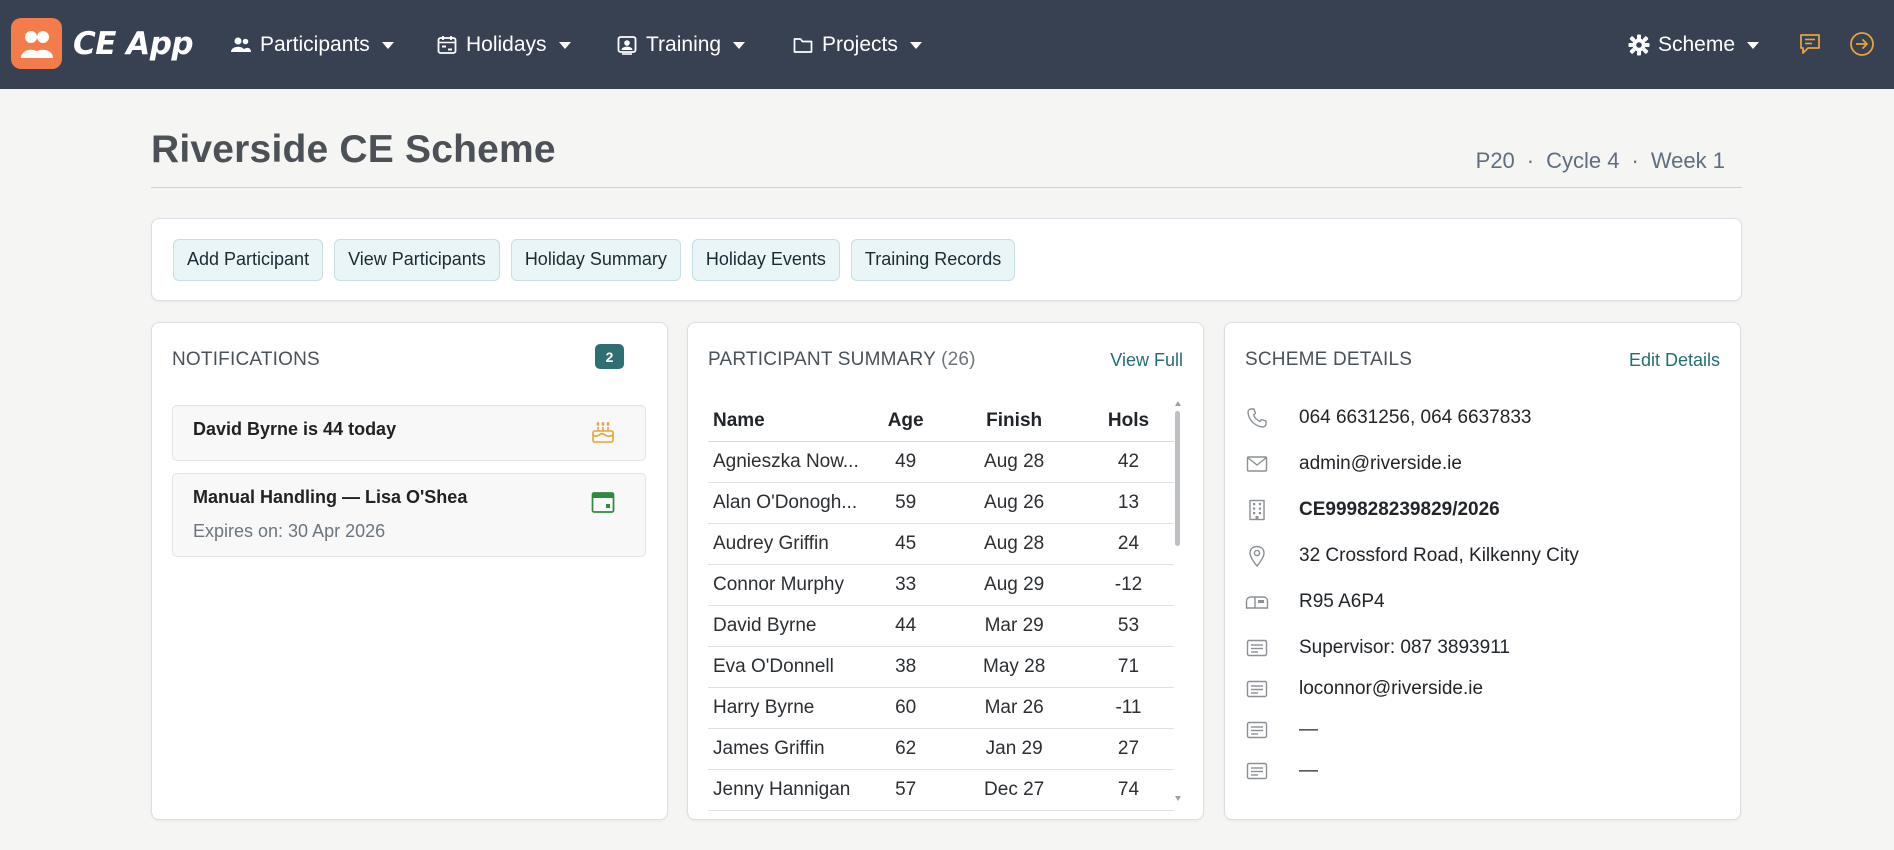 This screenshot has height=850, width=1894. I want to click on cell-finish: Aug 29, so click(1014, 585).